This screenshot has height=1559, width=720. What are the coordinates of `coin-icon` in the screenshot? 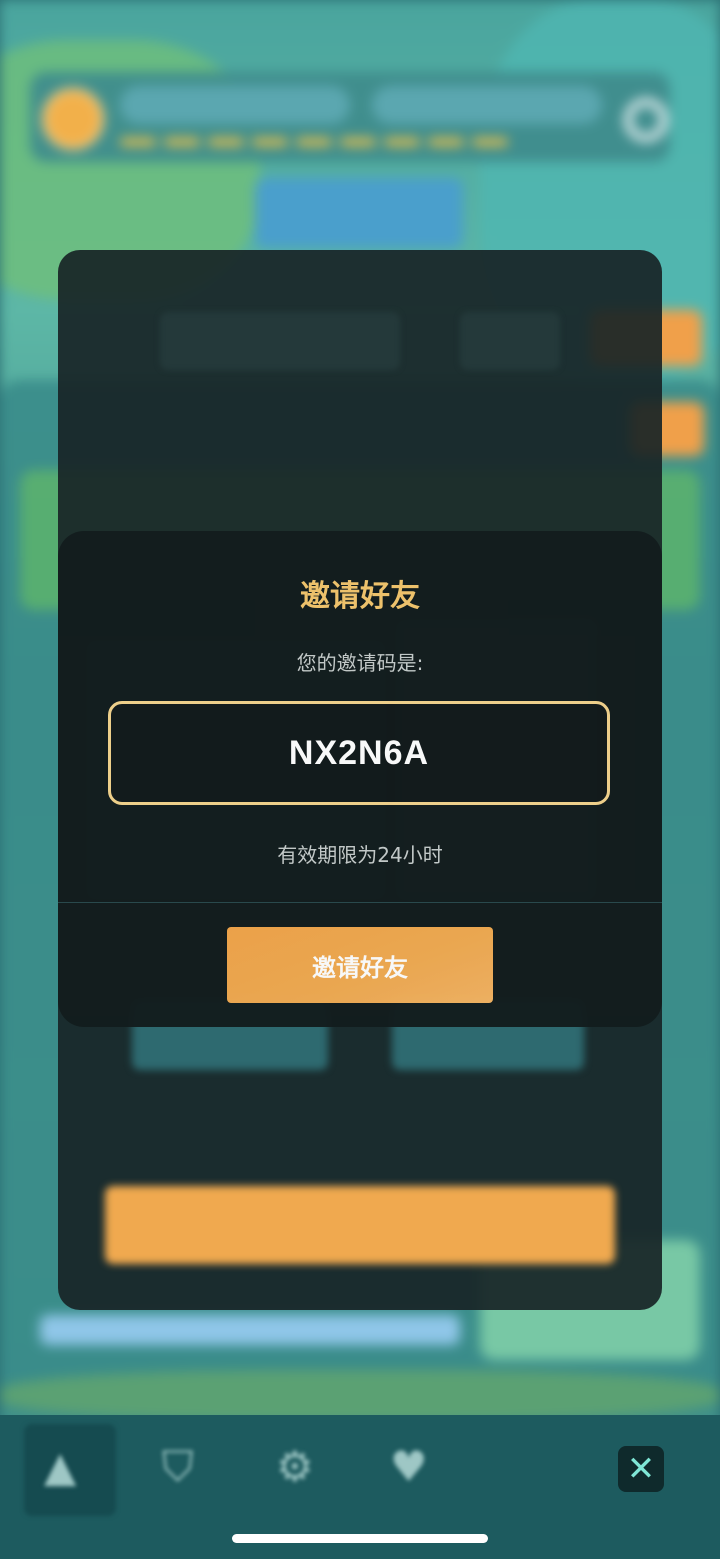 It's located at (73, 119).